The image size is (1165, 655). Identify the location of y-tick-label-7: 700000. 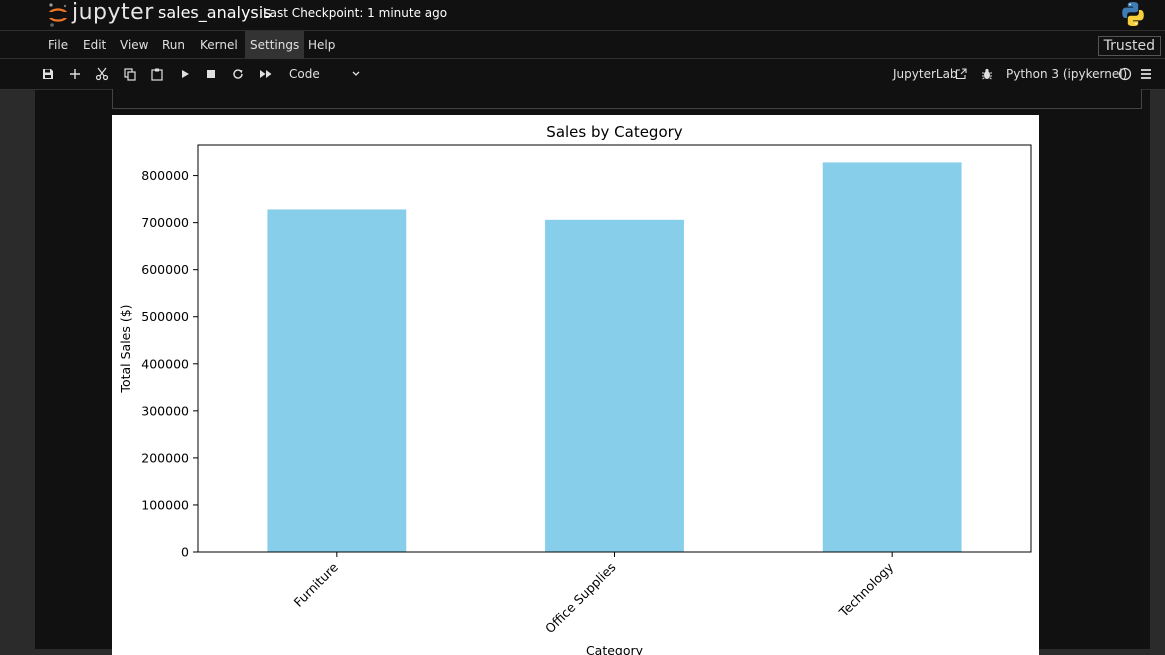
(165, 222).